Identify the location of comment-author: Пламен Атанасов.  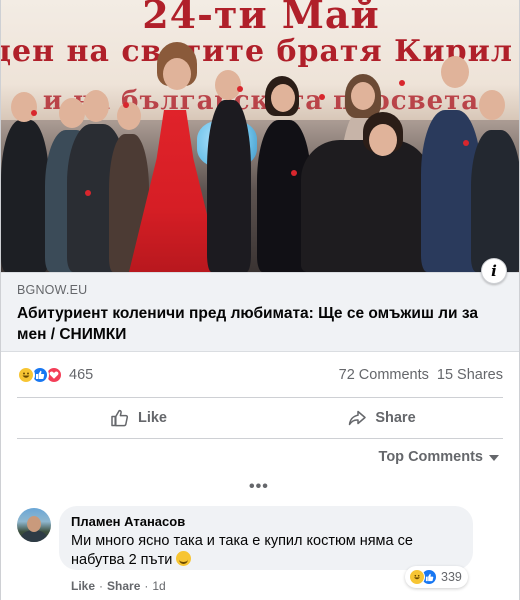
(266, 521).